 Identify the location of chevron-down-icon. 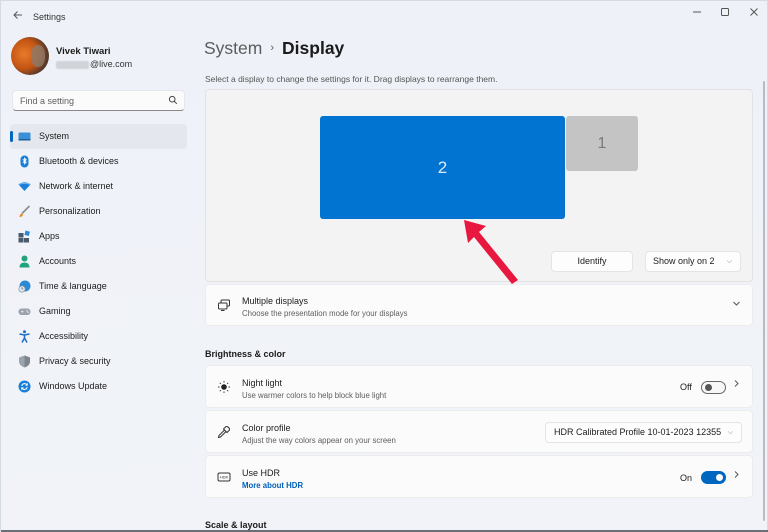
(736, 304).